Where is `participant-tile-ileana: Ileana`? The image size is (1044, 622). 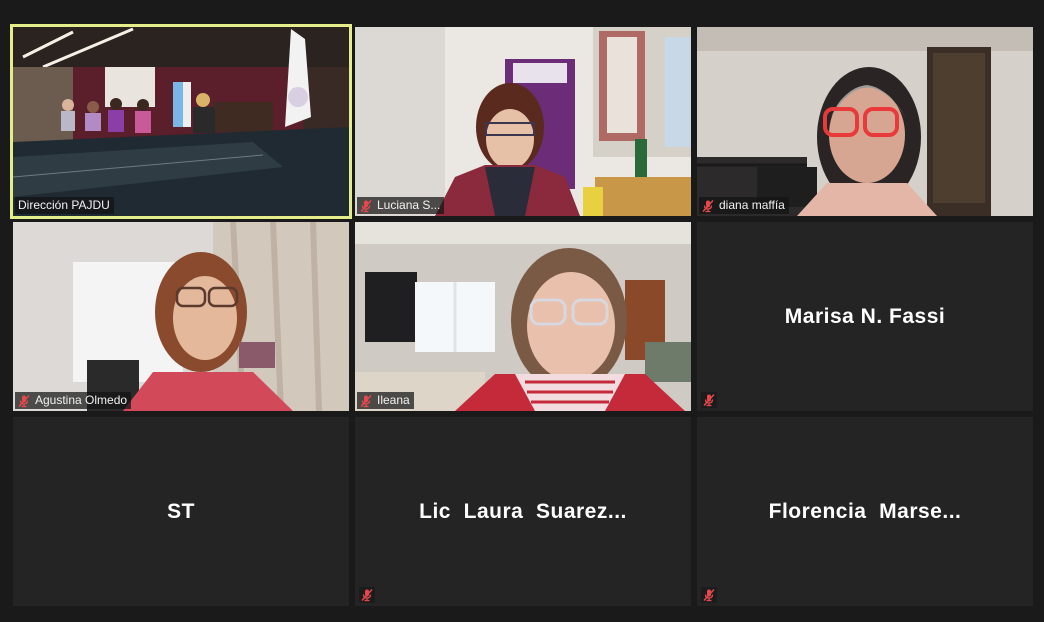 participant-tile-ileana: Ileana is located at coordinates (523, 316).